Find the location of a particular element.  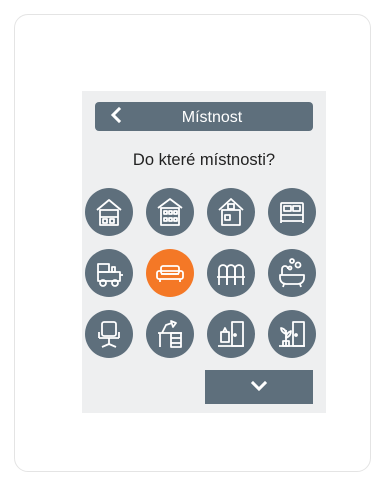

office-chair-icon is located at coordinates (109, 334).